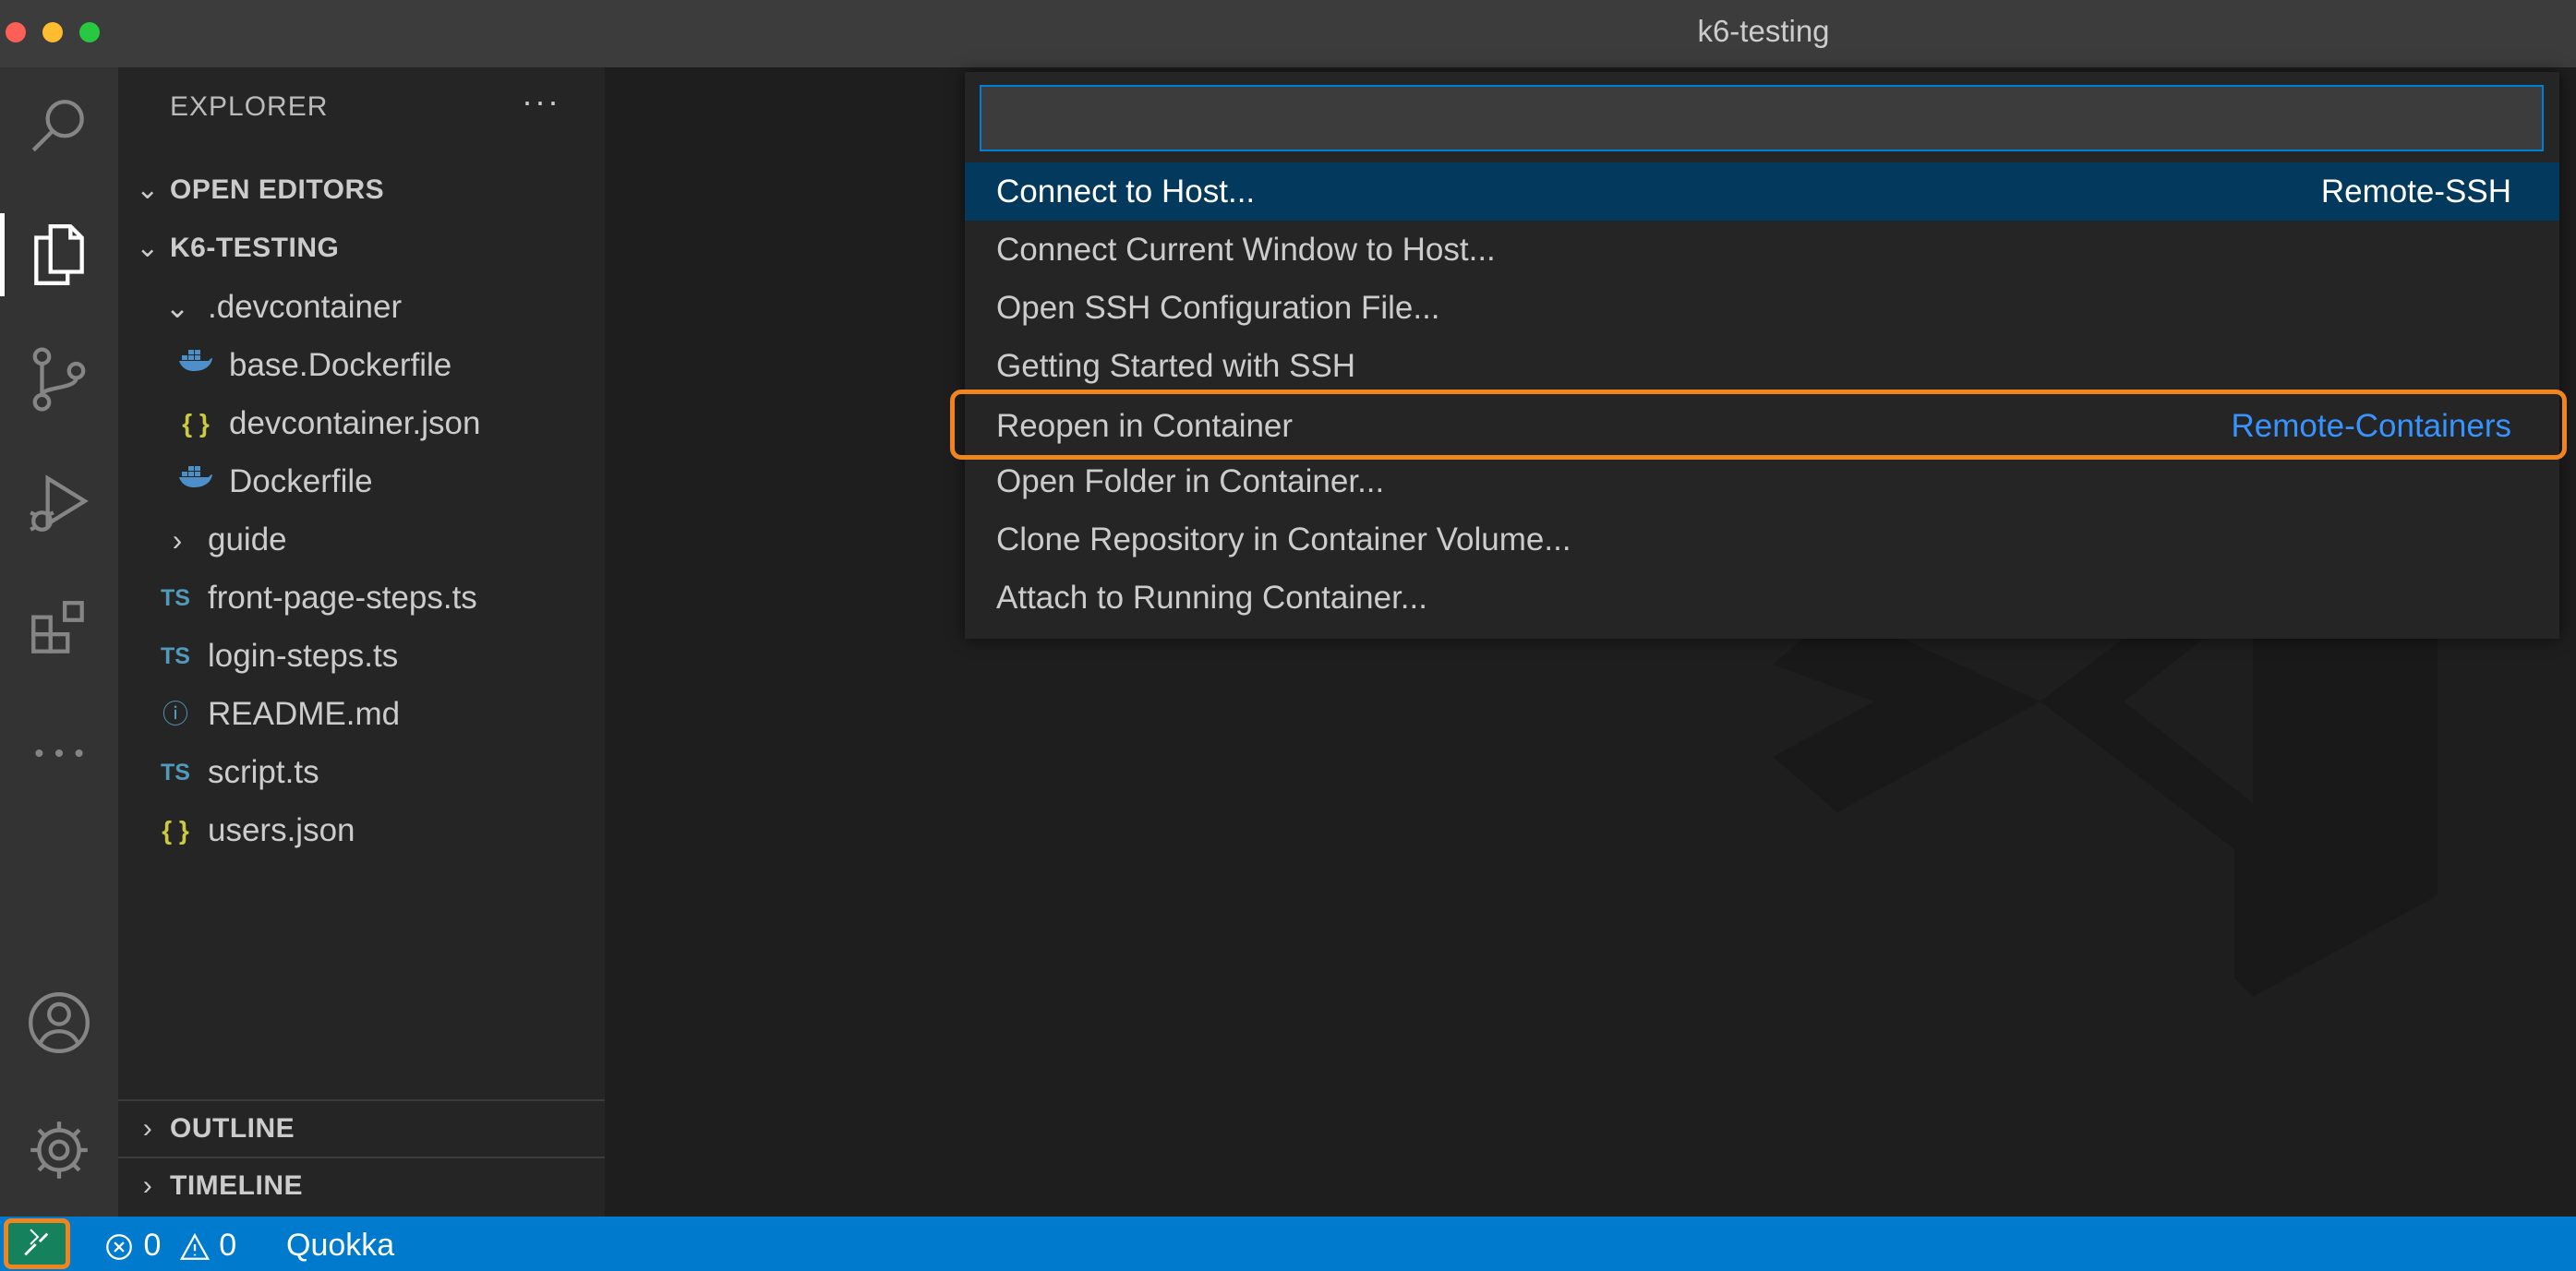  What do you see at coordinates (228, 1245) in the screenshot?
I see `warning-count: 0` at bounding box center [228, 1245].